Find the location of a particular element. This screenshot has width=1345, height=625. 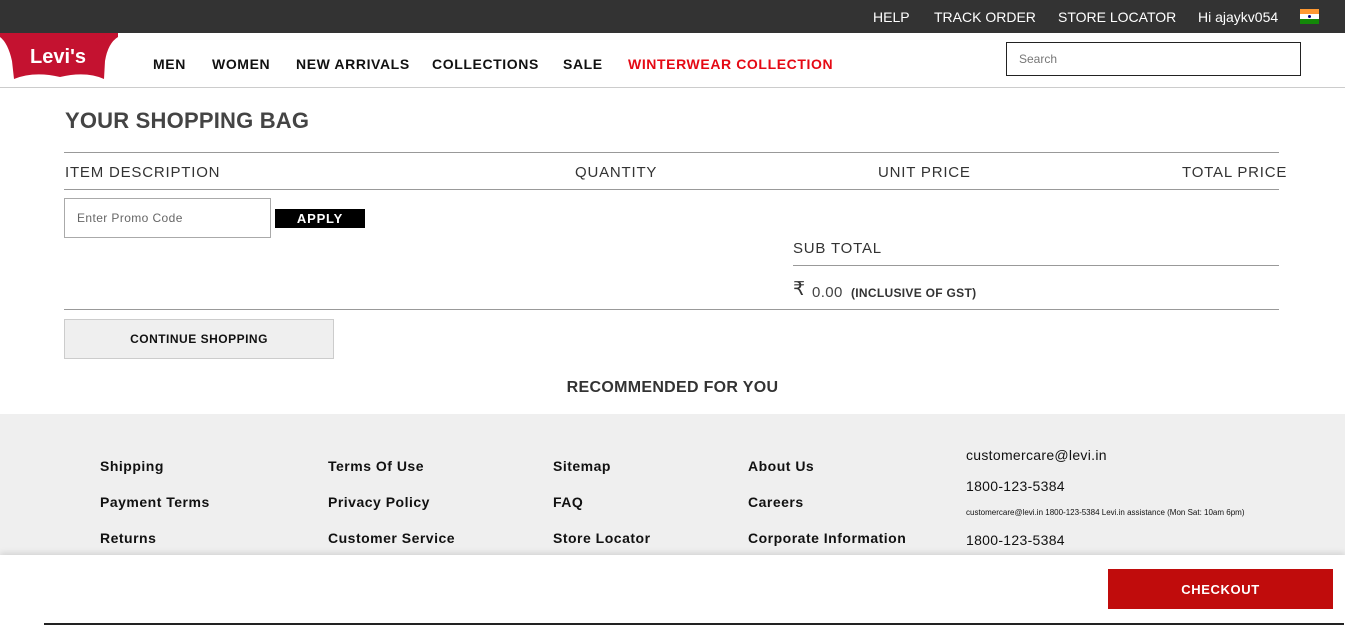

search-input is located at coordinates (1153, 59).